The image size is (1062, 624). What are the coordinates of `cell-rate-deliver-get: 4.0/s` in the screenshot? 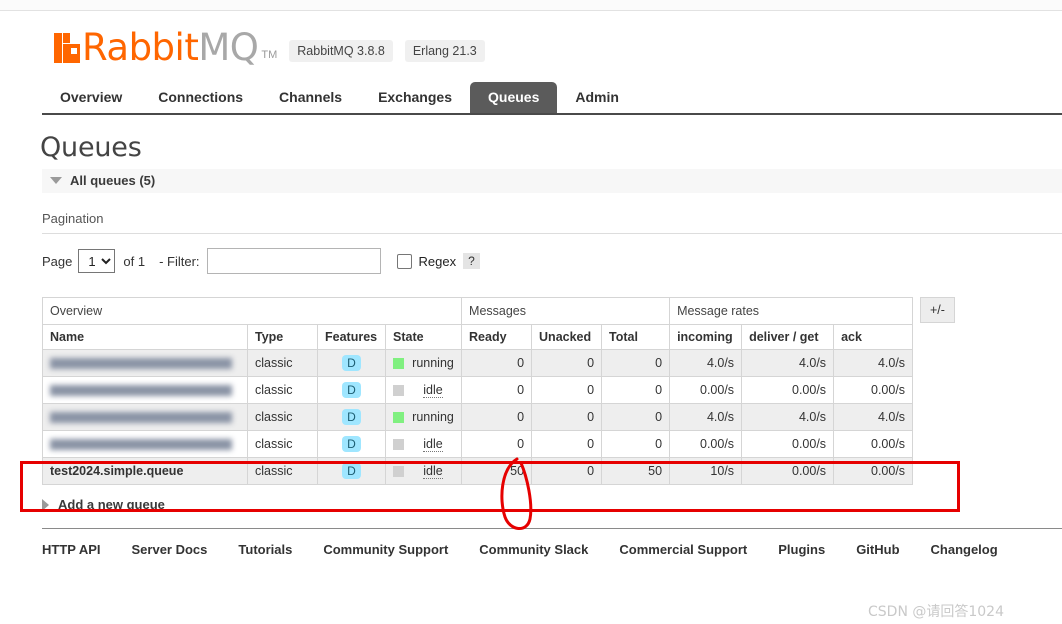 It's located at (788, 363).